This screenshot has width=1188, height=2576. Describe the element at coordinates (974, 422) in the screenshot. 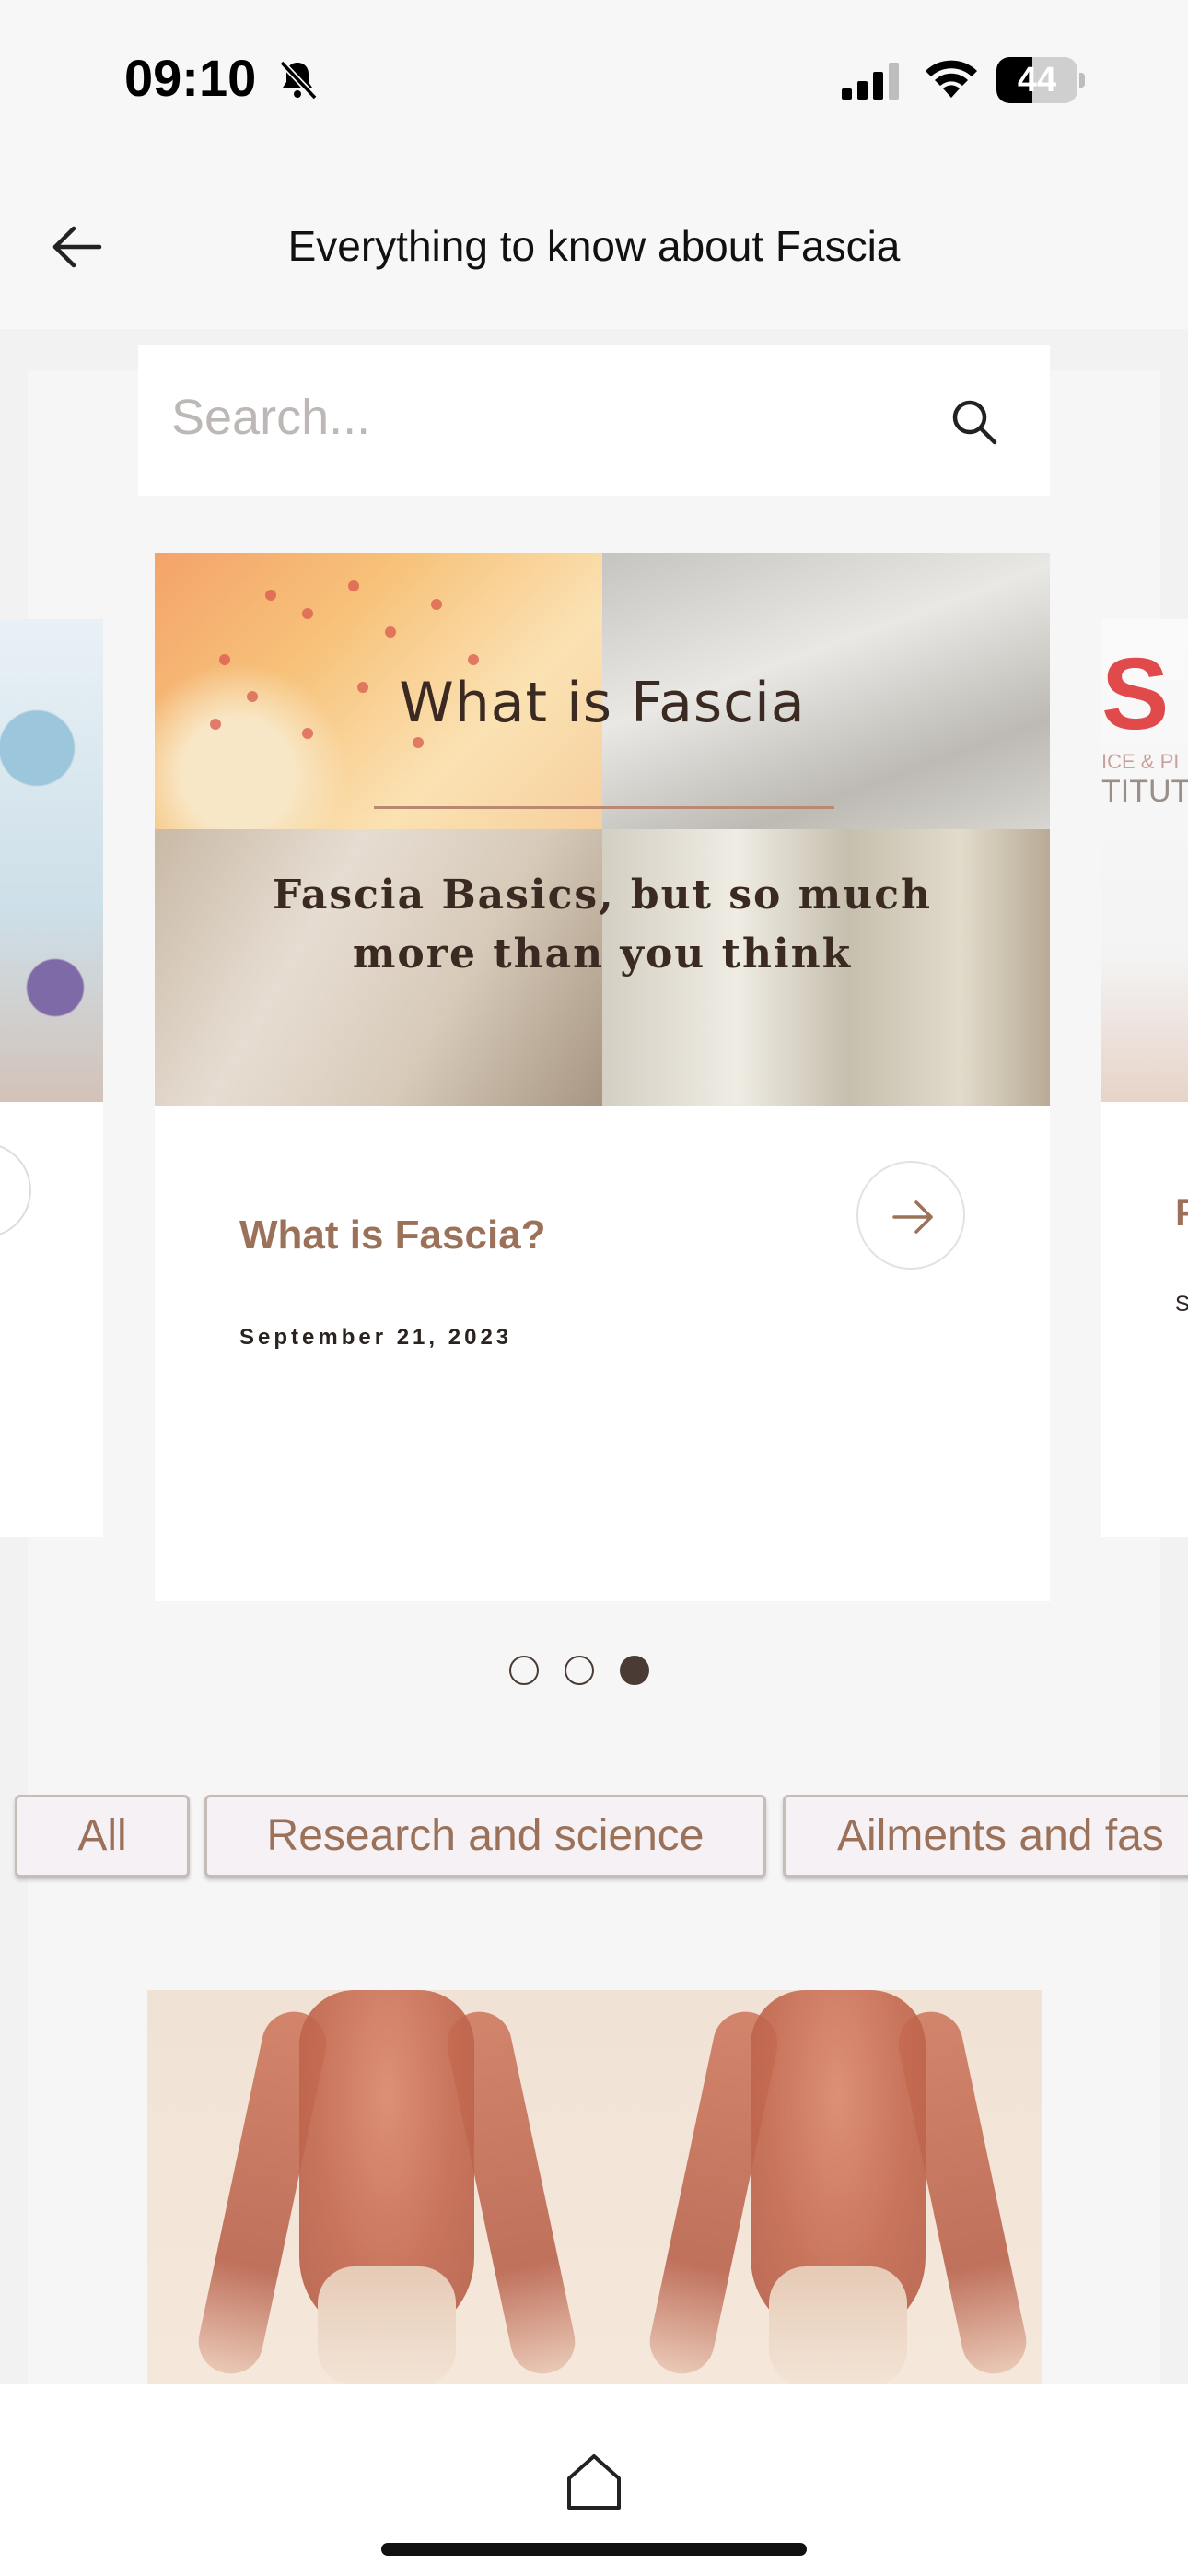

I see `search-icon` at that location.